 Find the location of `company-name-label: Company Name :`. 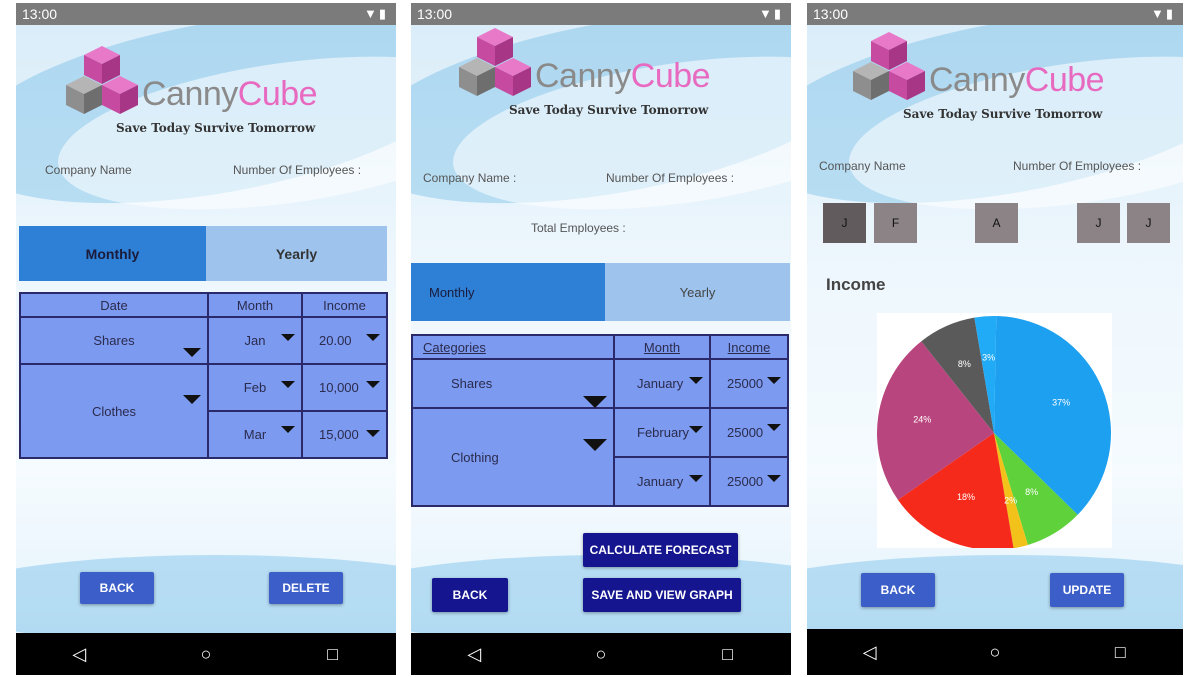

company-name-label: Company Name : is located at coordinates (470, 178).